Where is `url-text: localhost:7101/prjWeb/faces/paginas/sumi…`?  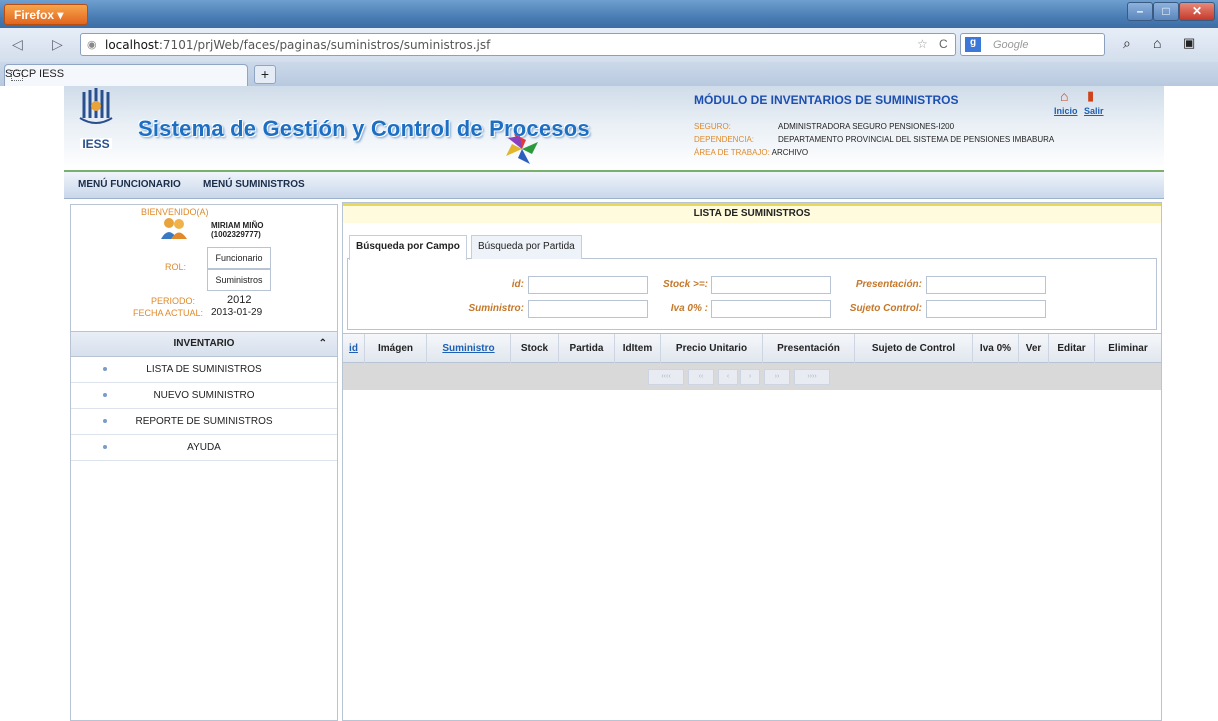 url-text: localhost:7101/prjWeb/faces/paginas/sumi… is located at coordinates (298, 45).